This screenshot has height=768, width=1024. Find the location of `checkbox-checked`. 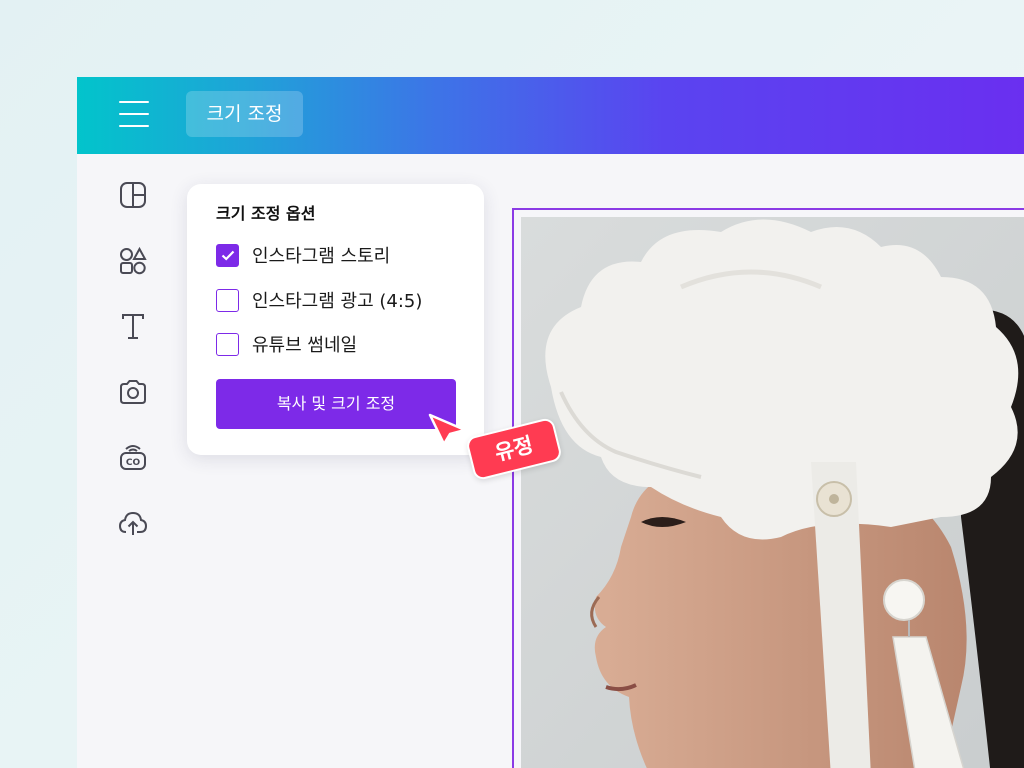

checkbox-checked is located at coordinates (227, 255).